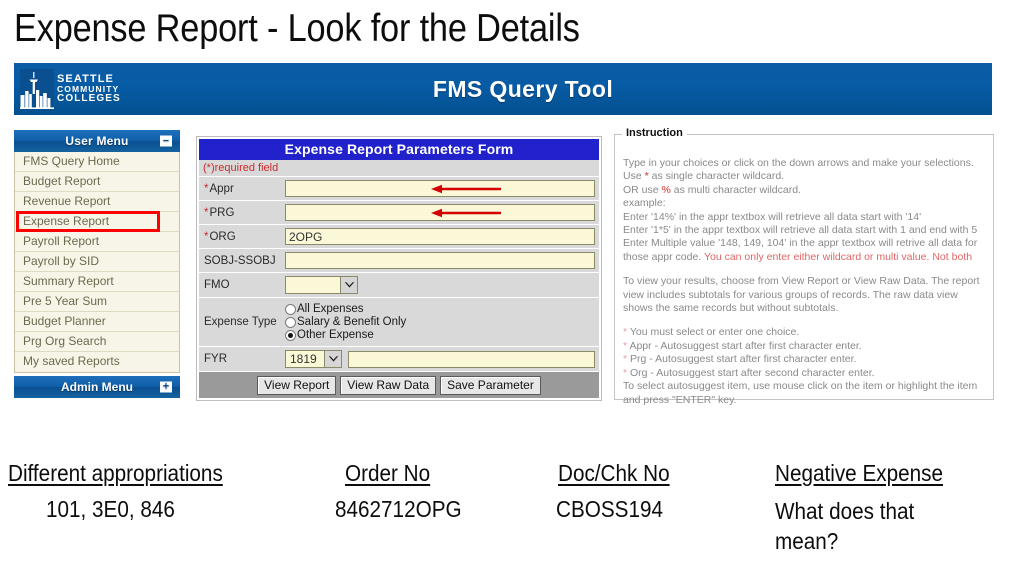  What do you see at coordinates (398, 509) in the screenshot?
I see `note-value: 8462712OPG` at bounding box center [398, 509].